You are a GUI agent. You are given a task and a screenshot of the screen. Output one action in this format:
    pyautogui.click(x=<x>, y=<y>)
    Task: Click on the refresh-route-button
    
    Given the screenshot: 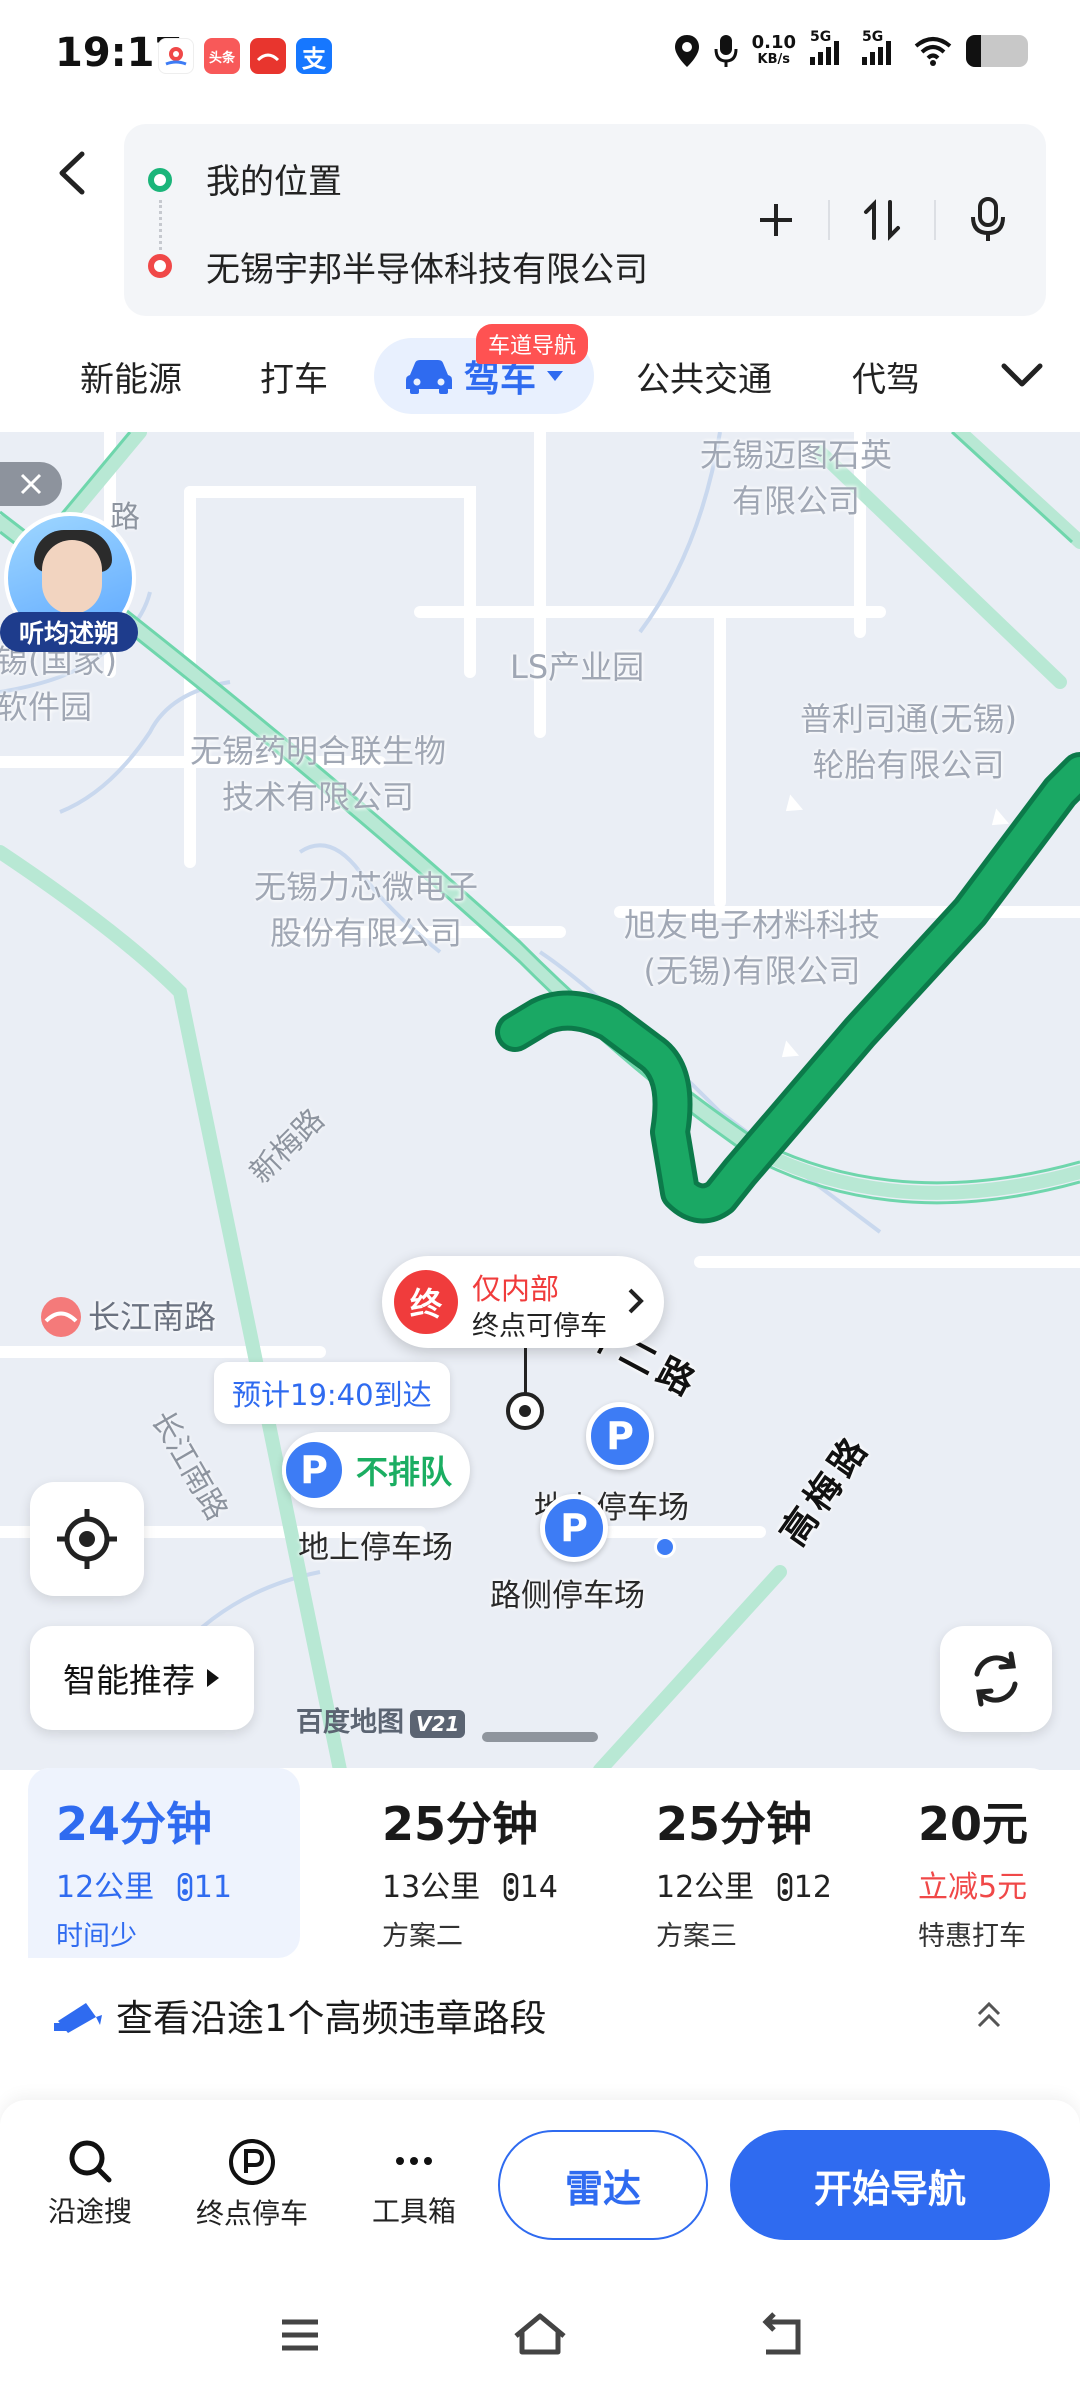 What is the action you would take?
    pyautogui.click(x=996, y=1679)
    